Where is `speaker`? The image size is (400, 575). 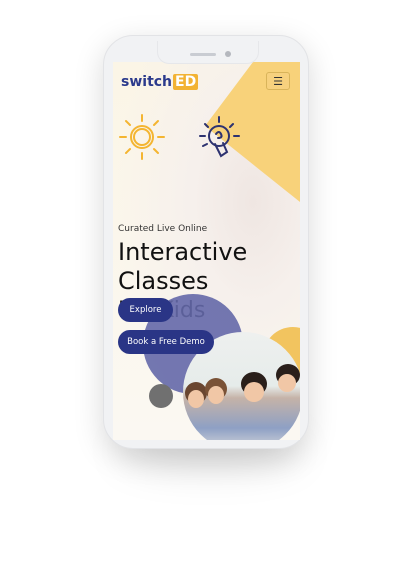 speaker is located at coordinates (203, 54).